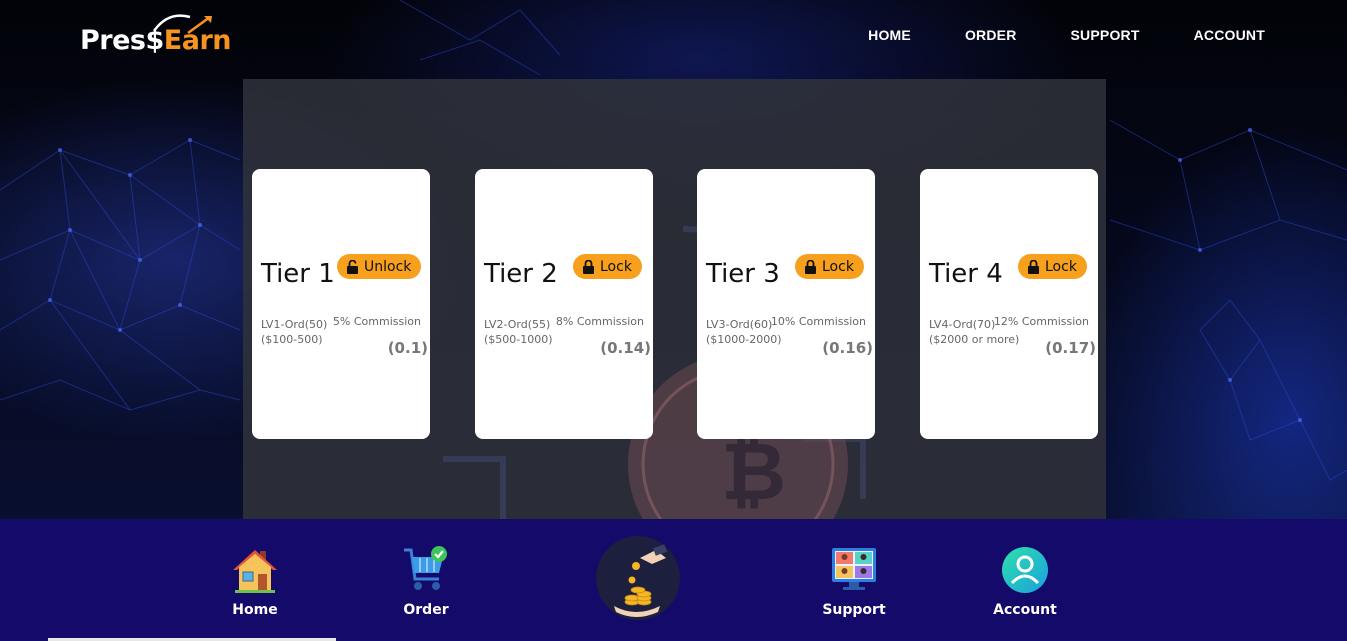 The image size is (1347, 641). What do you see at coordinates (426, 610) in the screenshot?
I see `bottom-nav-label: Order` at bounding box center [426, 610].